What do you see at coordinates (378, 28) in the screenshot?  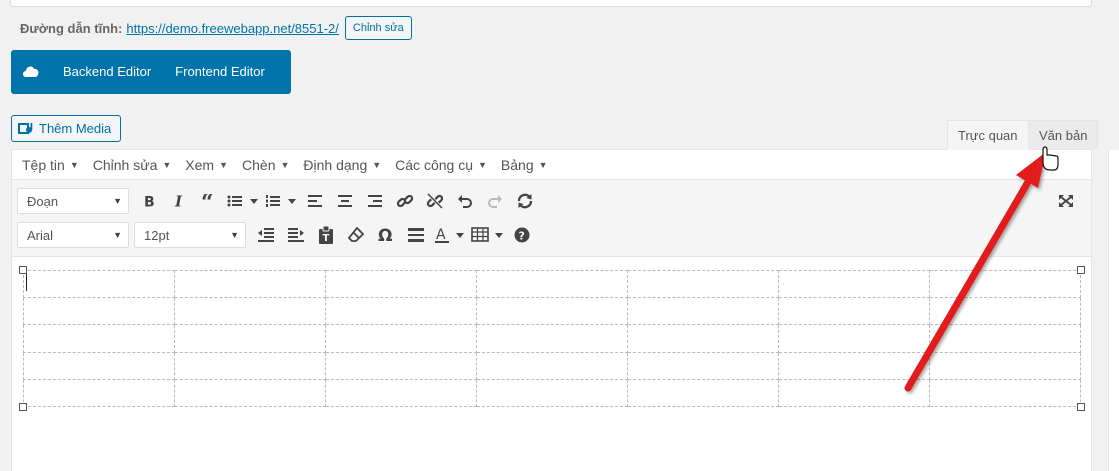 I see `permalink-edit-button: Chỉnh sửa` at bounding box center [378, 28].